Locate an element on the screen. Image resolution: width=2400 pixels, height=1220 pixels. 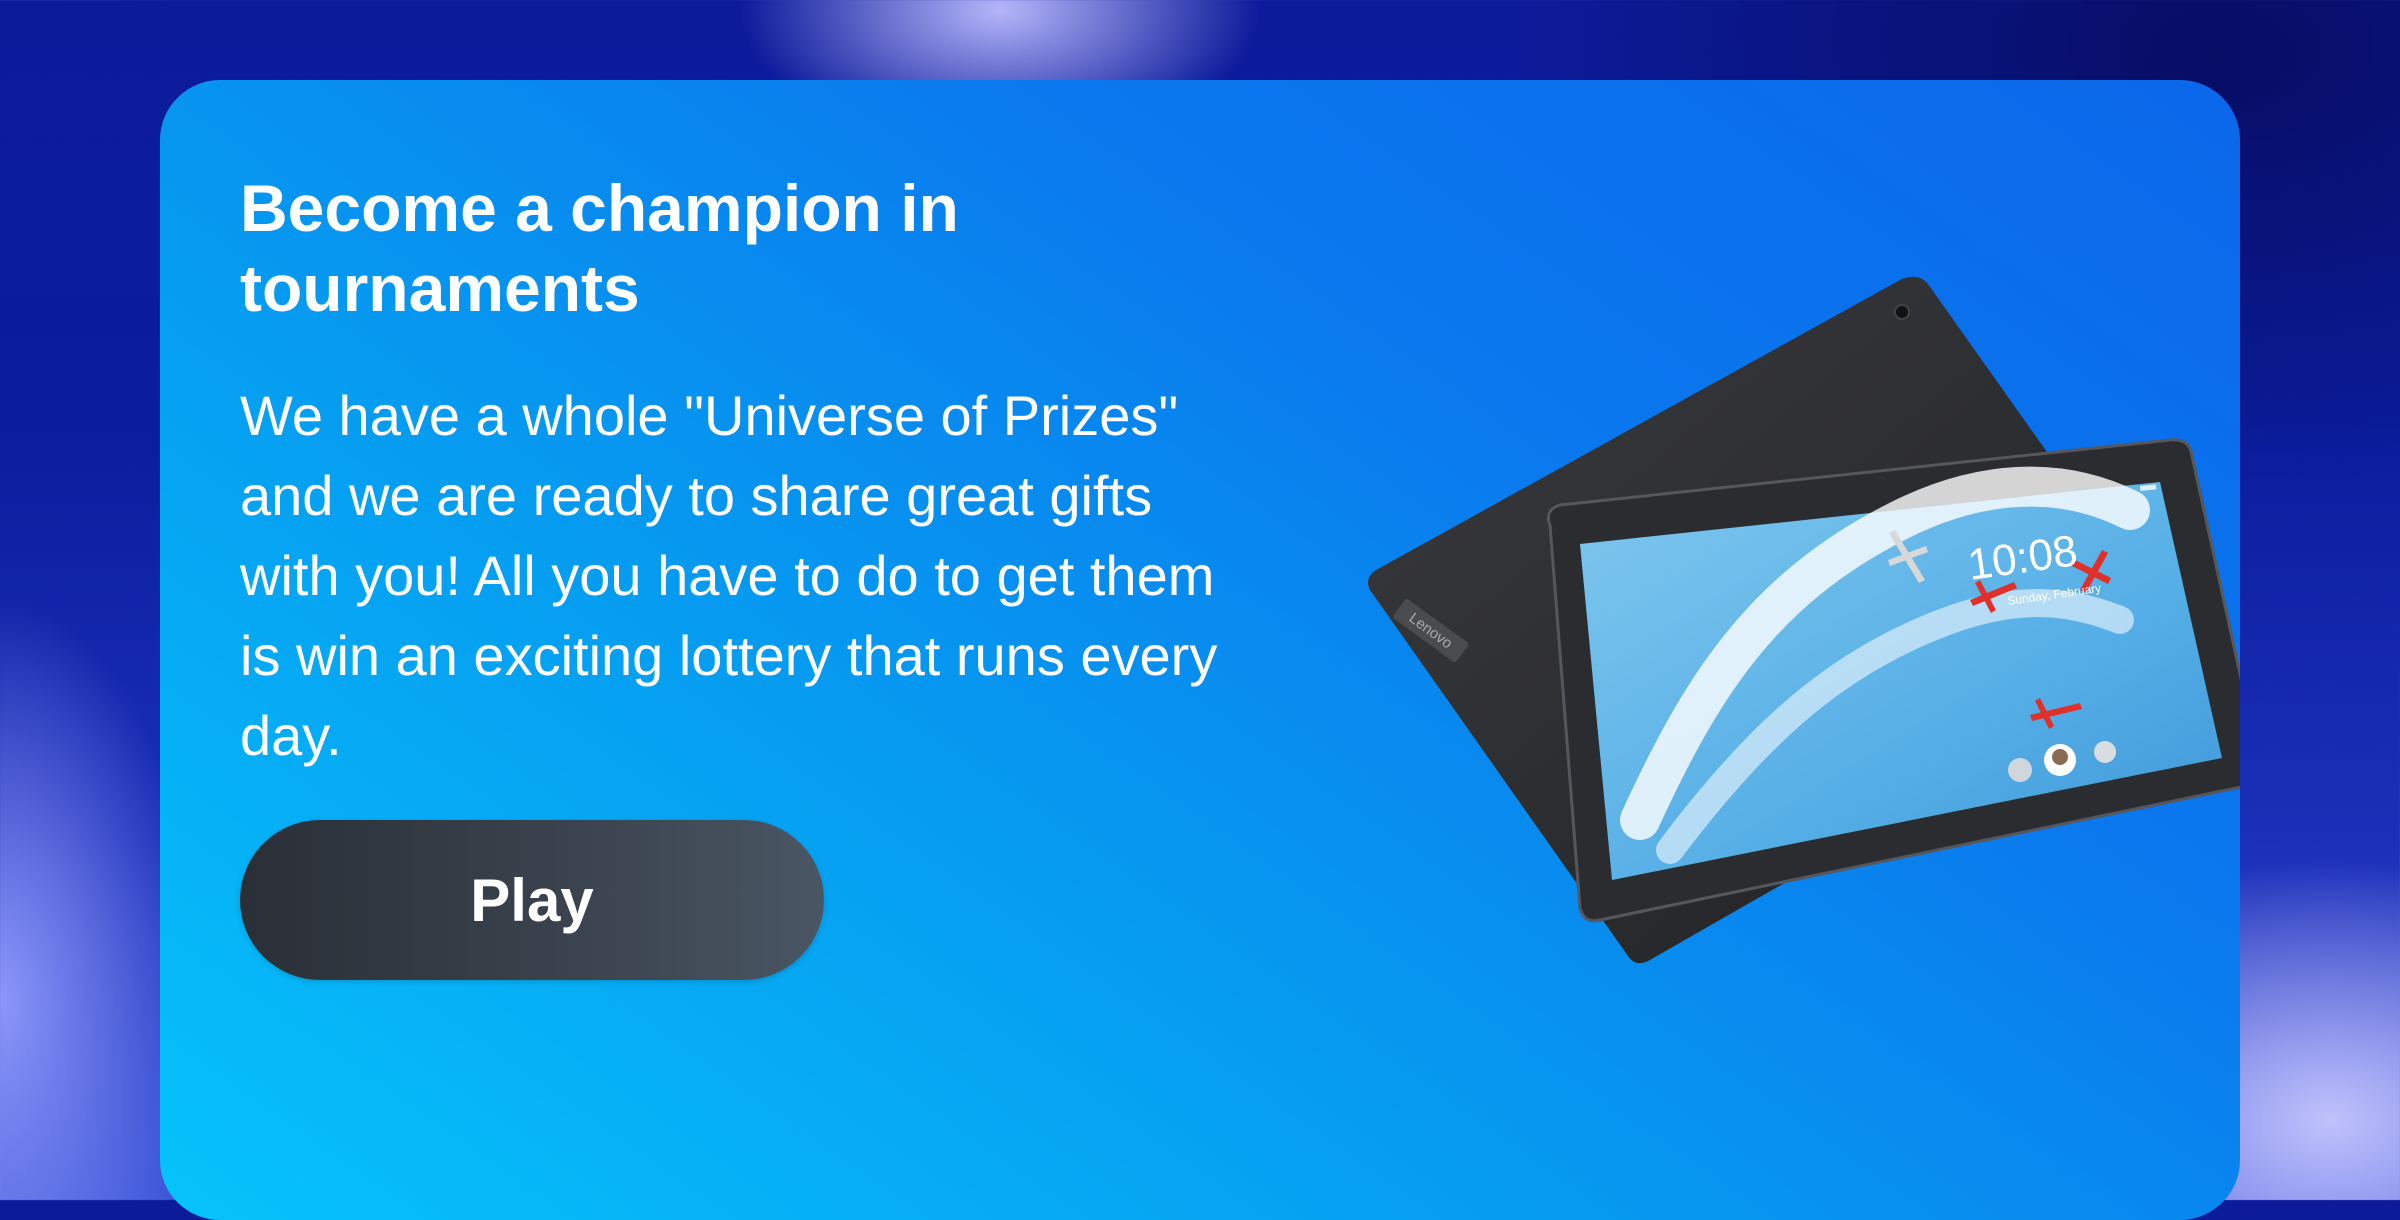
play-button: Play is located at coordinates (532, 900).